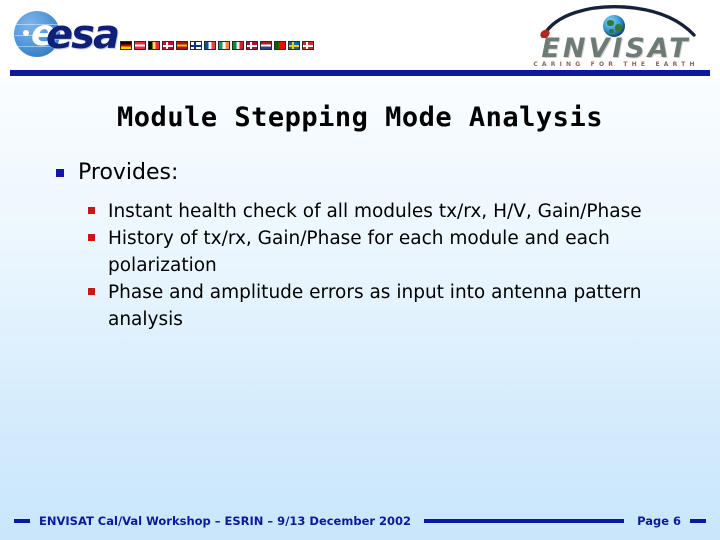 Image resolution: width=720 pixels, height=540 pixels. What do you see at coordinates (154, 45) in the screenshot?
I see `flag-belgium` at bounding box center [154, 45].